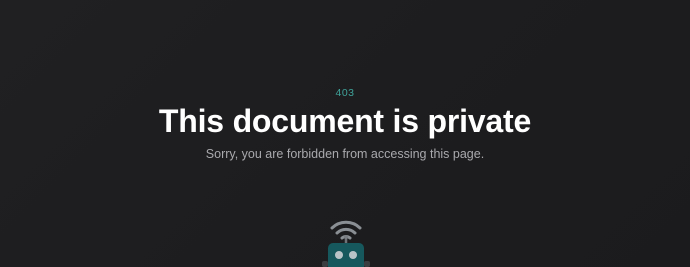 This screenshot has width=690, height=267. I want to click on robot-head, so click(346, 255).